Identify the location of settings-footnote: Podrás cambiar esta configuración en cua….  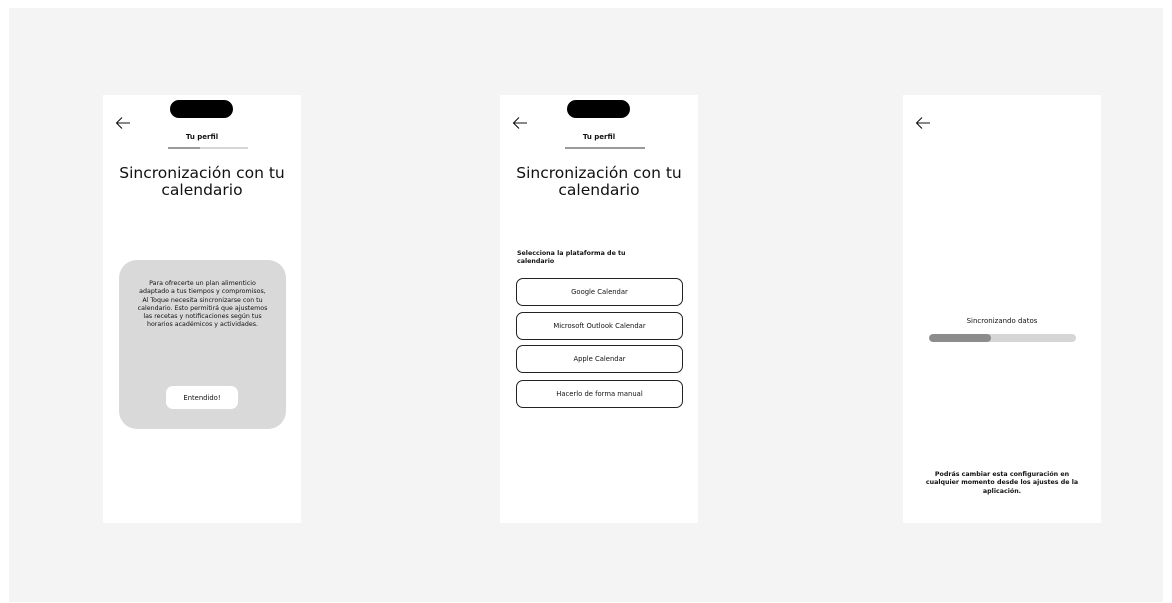
(1002, 483).